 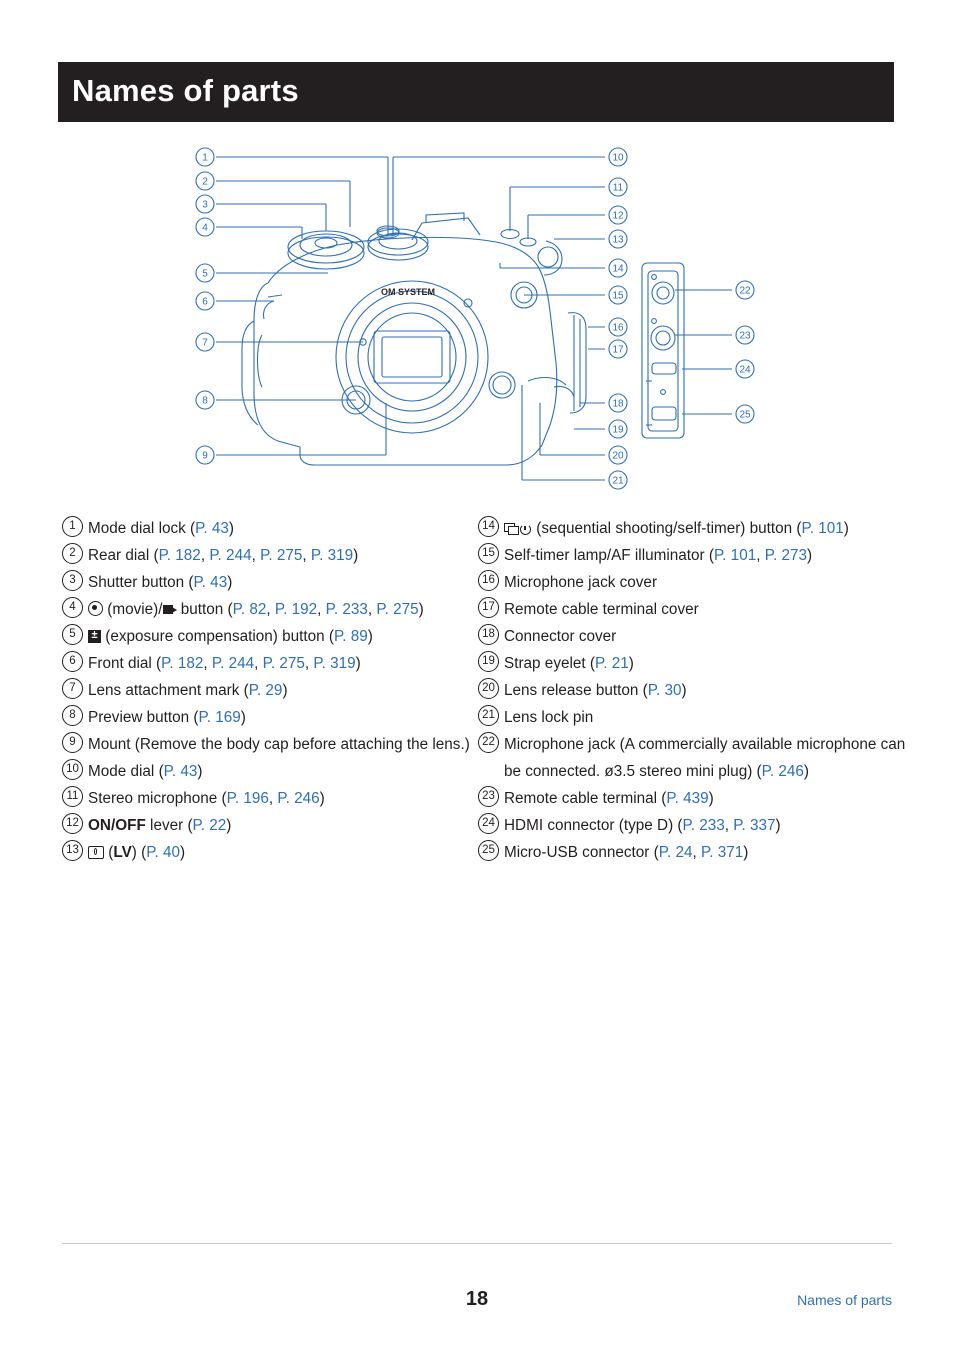 I want to click on svg-text: OM SYSTEM, so click(x=408, y=292).